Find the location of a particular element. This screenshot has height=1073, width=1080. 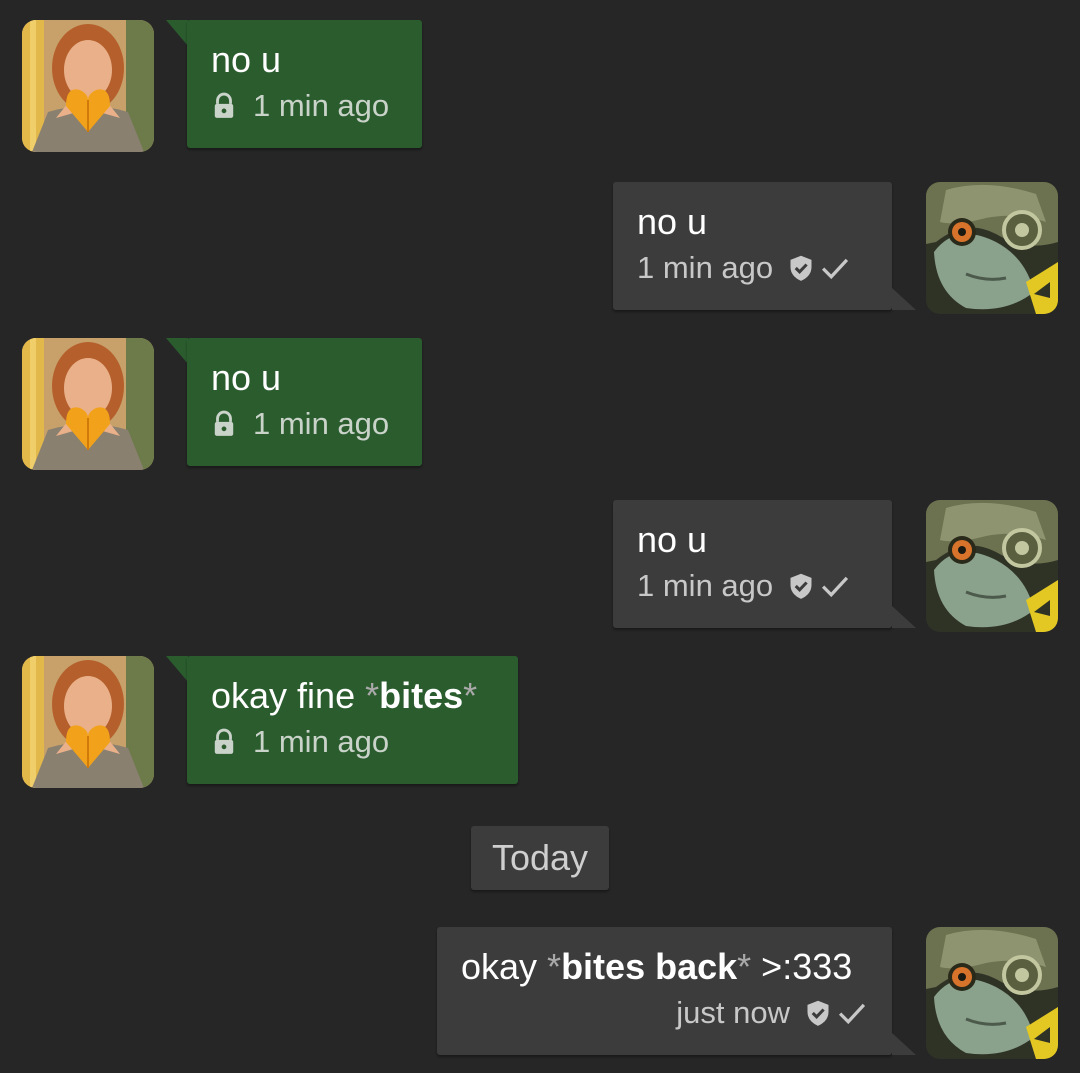

message-text-plain: okay fine is located at coordinates (288, 695).